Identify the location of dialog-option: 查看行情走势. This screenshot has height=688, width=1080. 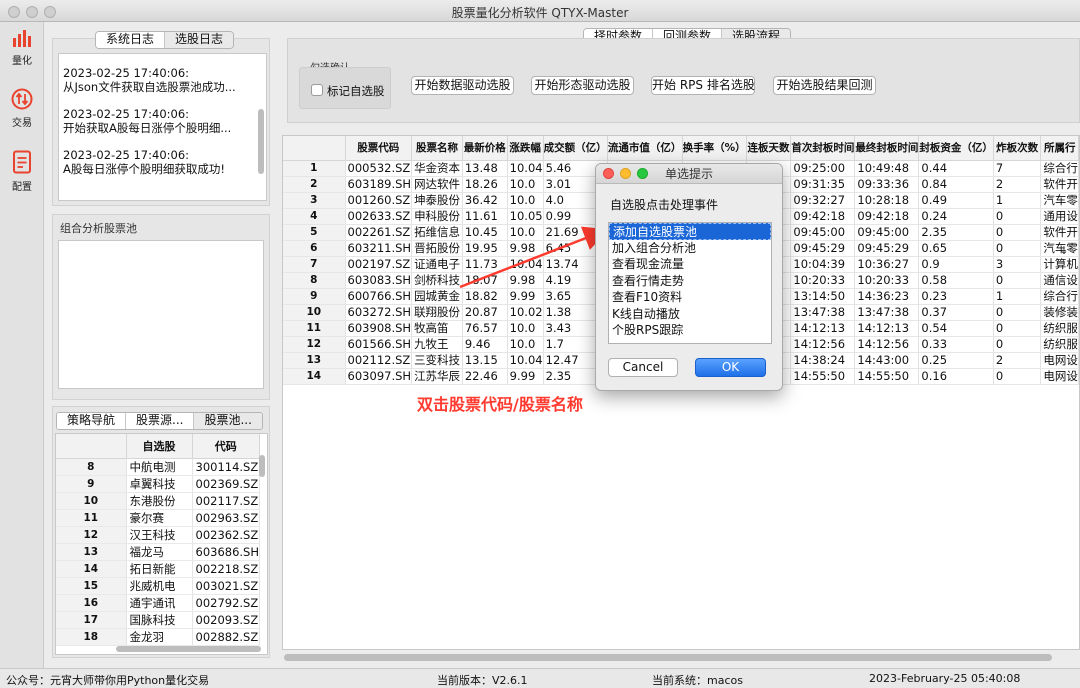
(690, 281).